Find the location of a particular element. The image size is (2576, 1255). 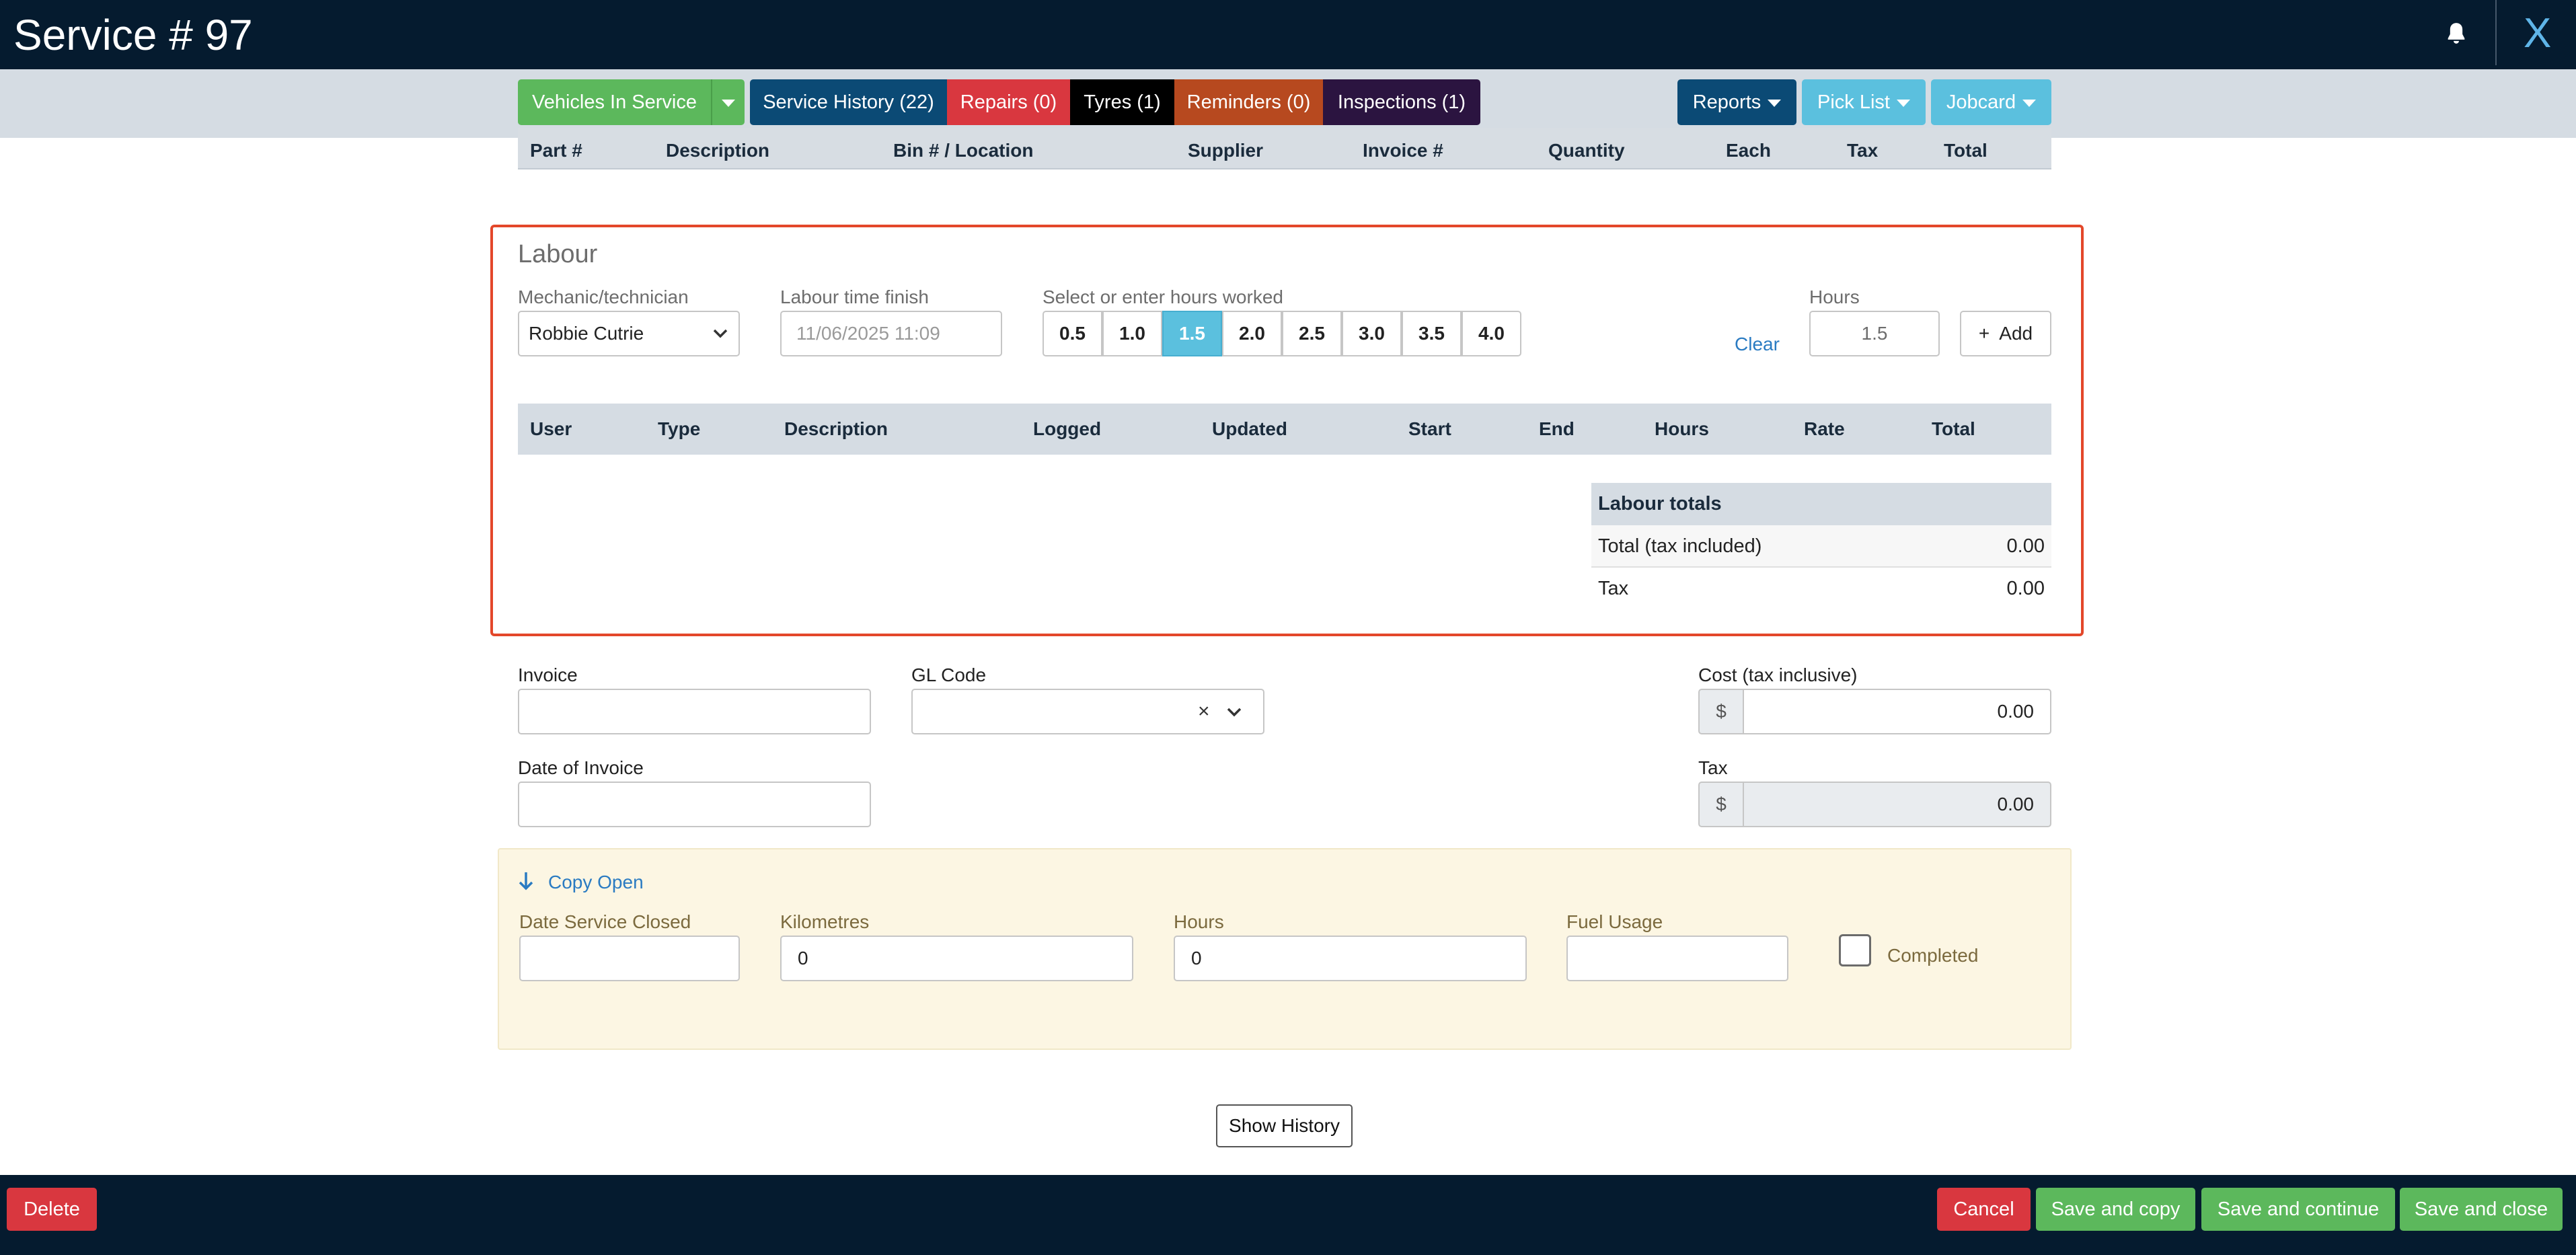

kilometres-value: 0 is located at coordinates (803, 958).